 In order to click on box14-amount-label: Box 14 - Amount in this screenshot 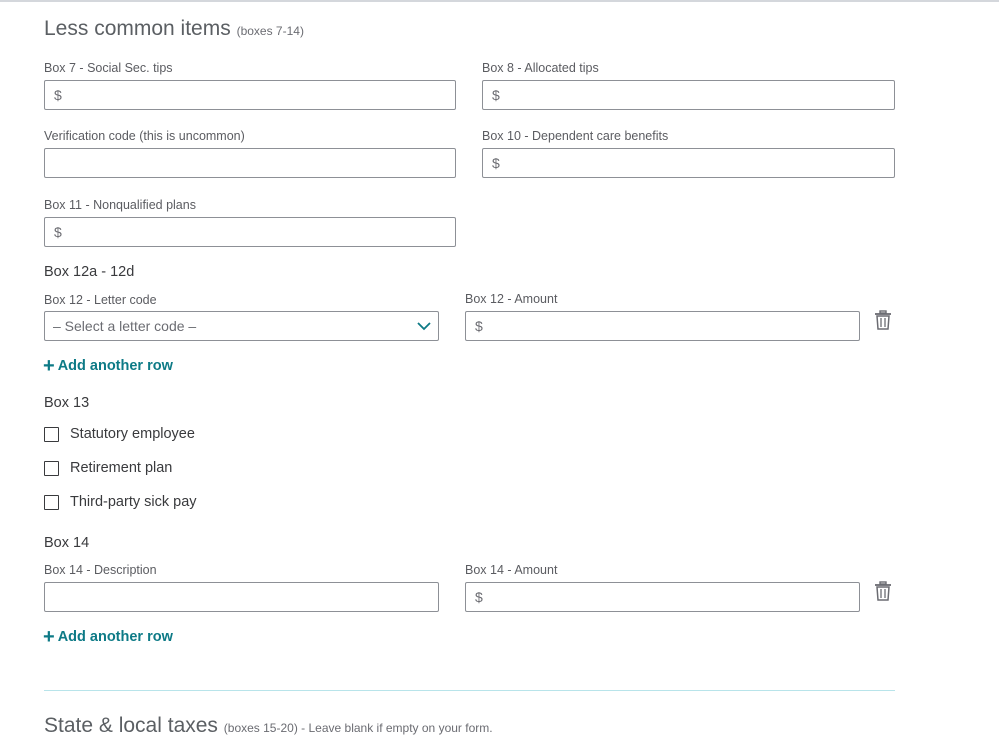, I will do `click(511, 570)`.